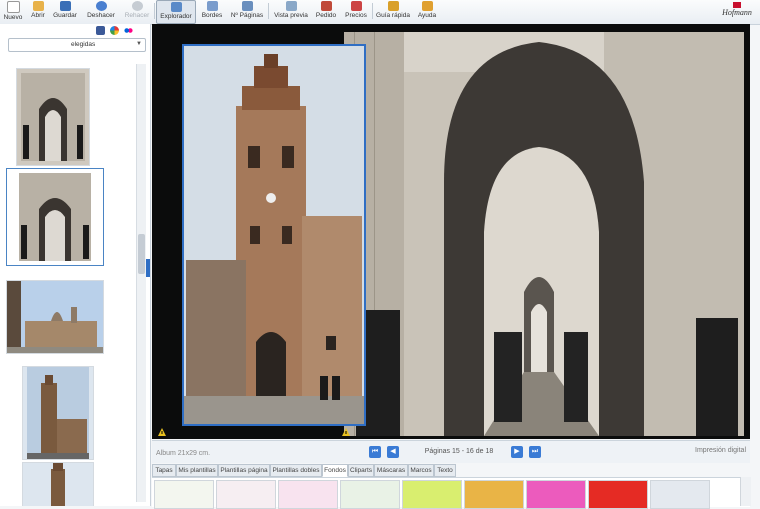 This screenshot has width=760, height=509. I want to click on tab-plantillas-pagina: Plantillas página, so click(244, 470).